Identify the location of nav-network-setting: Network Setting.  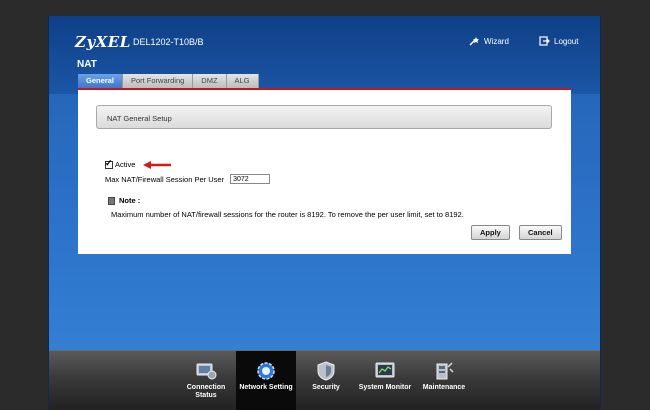
(266, 380).